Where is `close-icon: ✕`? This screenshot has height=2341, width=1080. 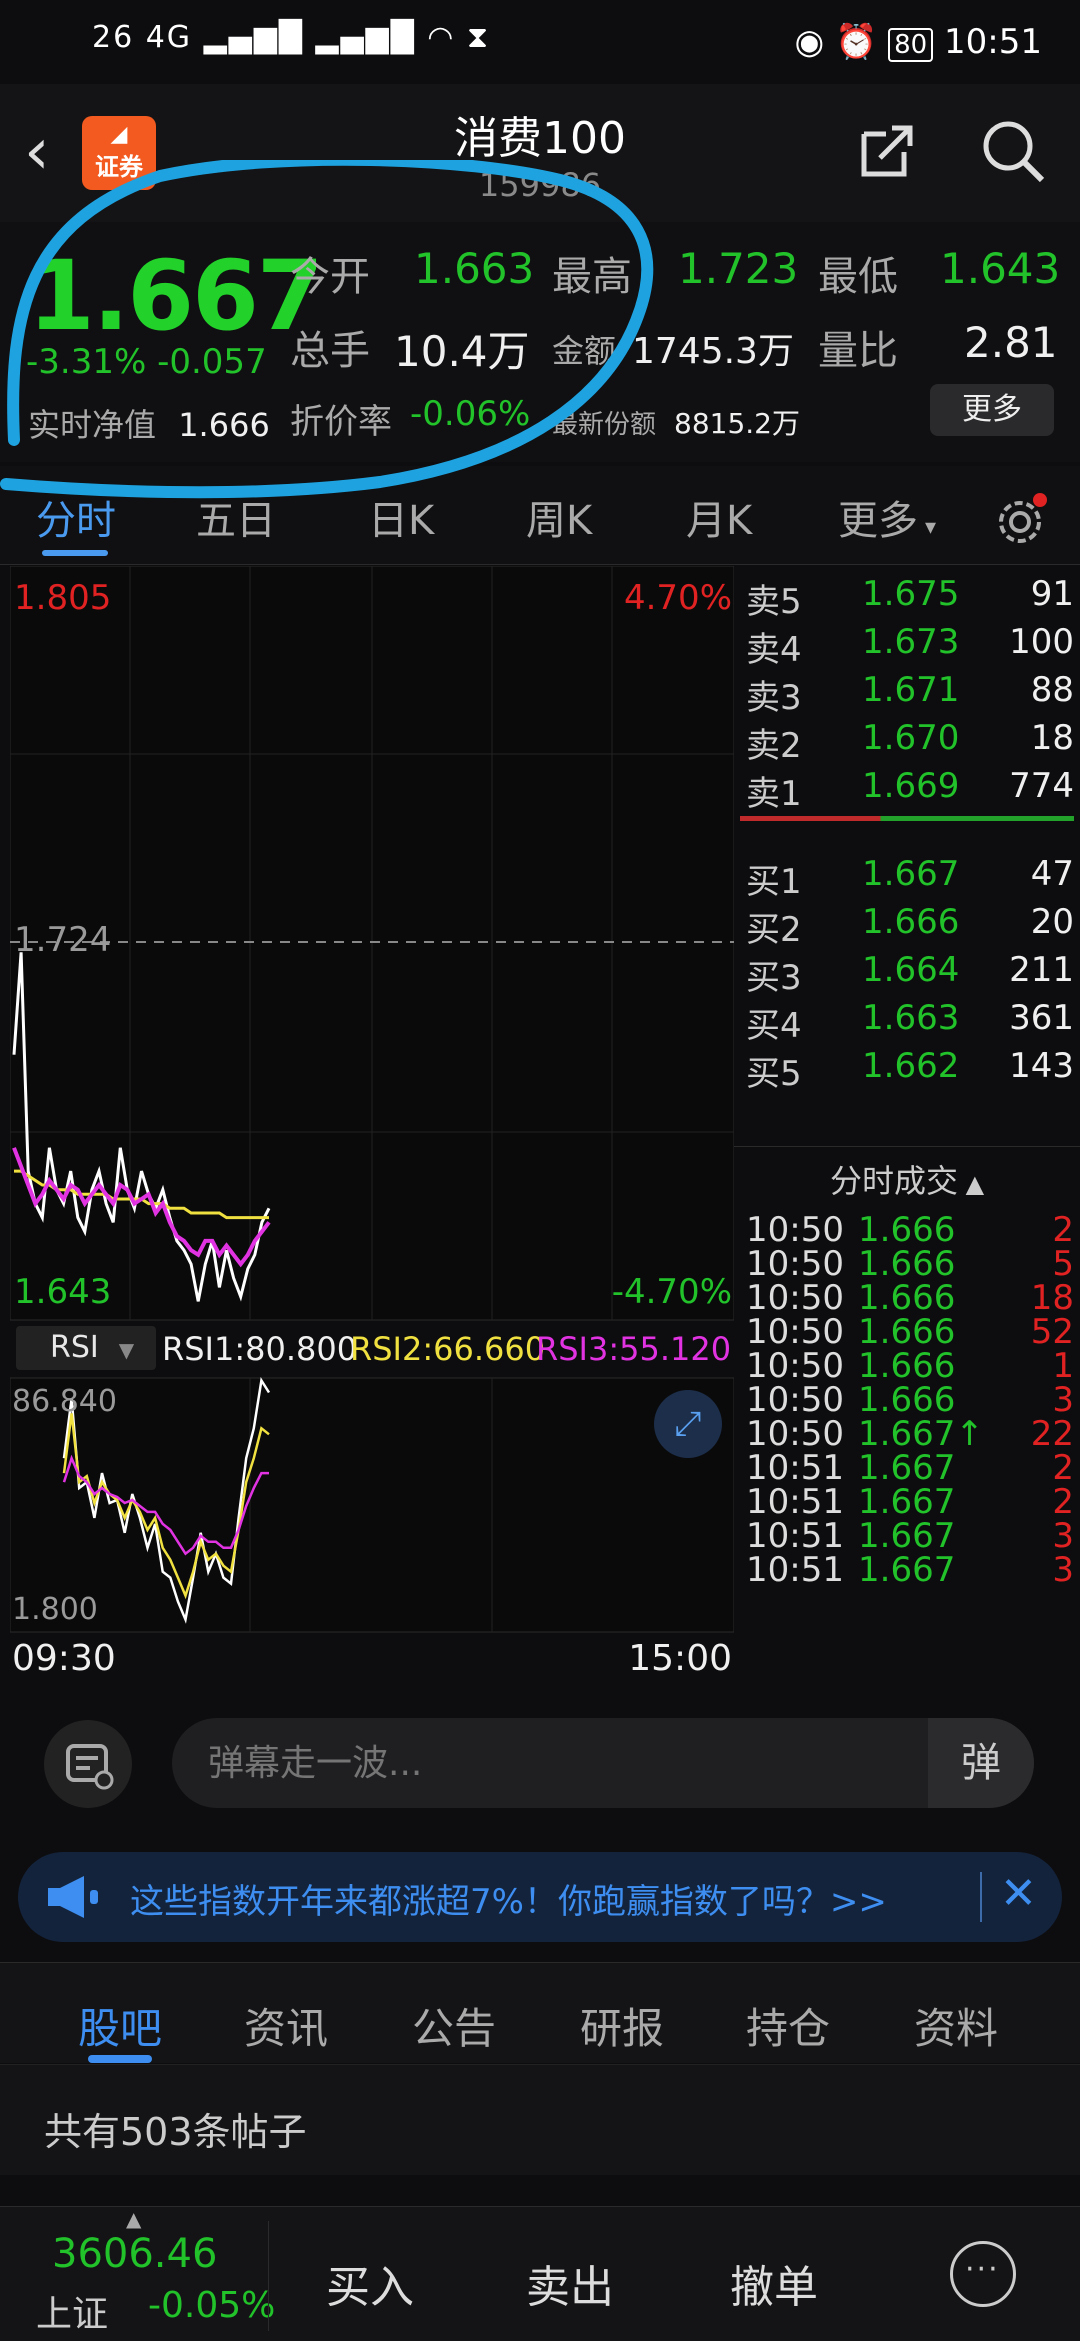
close-icon: ✕ is located at coordinates (1018, 1893).